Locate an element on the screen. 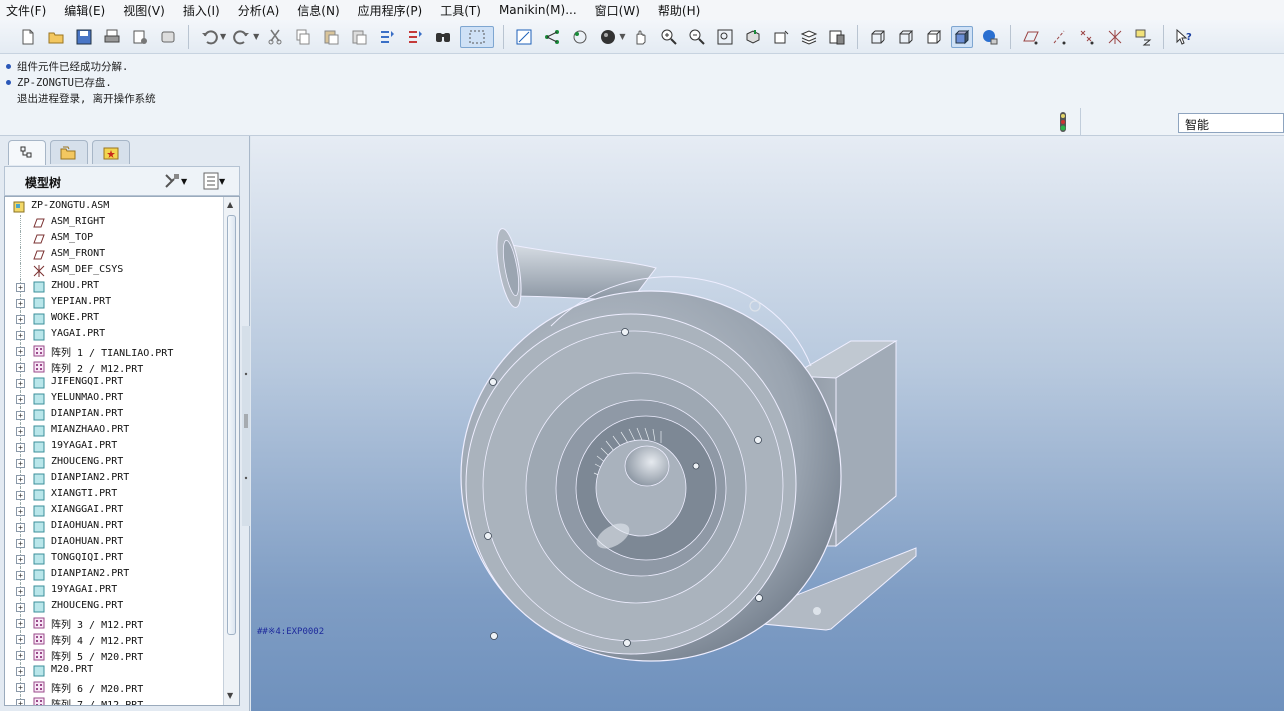 Image resolution: width=1284 pixels, height=711 pixels. model-globe-icon is located at coordinates (990, 37).